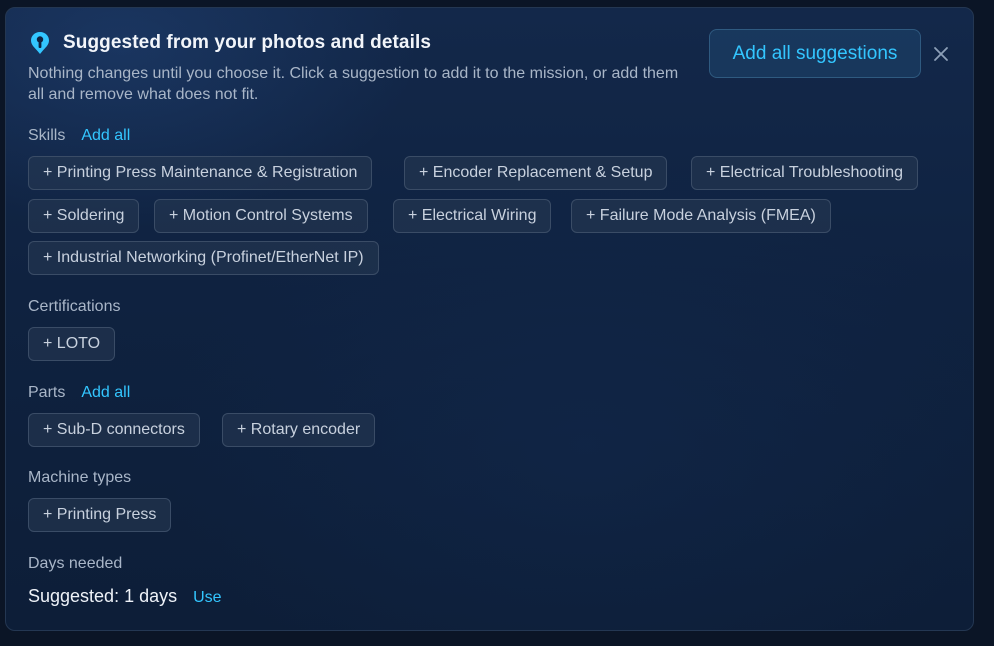 Image resolution: width=994 pixels, height=646 pixels. I want to click on add-all-suggestions-button: Add all suggestions, so click(815, 53).